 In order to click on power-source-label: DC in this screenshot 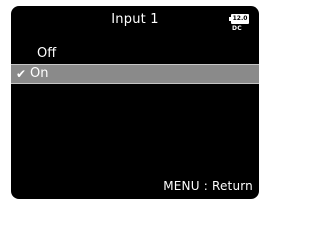, I will do `click(237, 28)`.